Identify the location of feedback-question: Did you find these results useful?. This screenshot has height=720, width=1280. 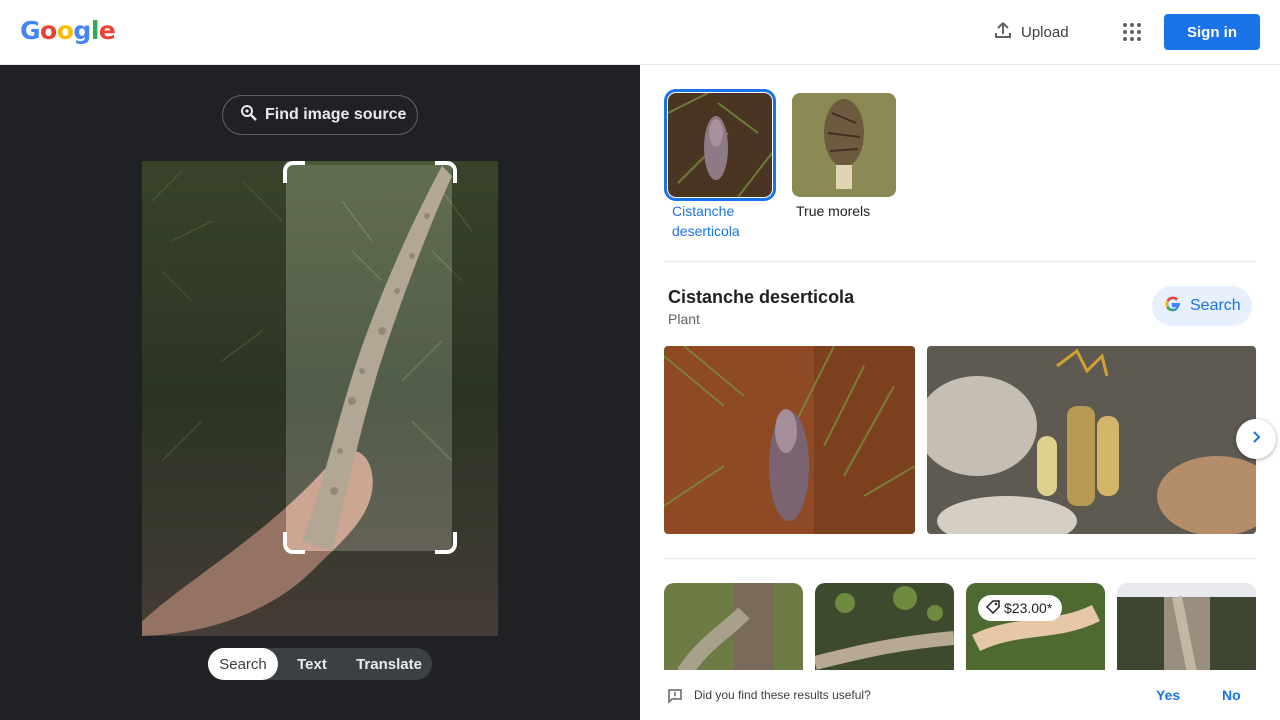
(782, 695).